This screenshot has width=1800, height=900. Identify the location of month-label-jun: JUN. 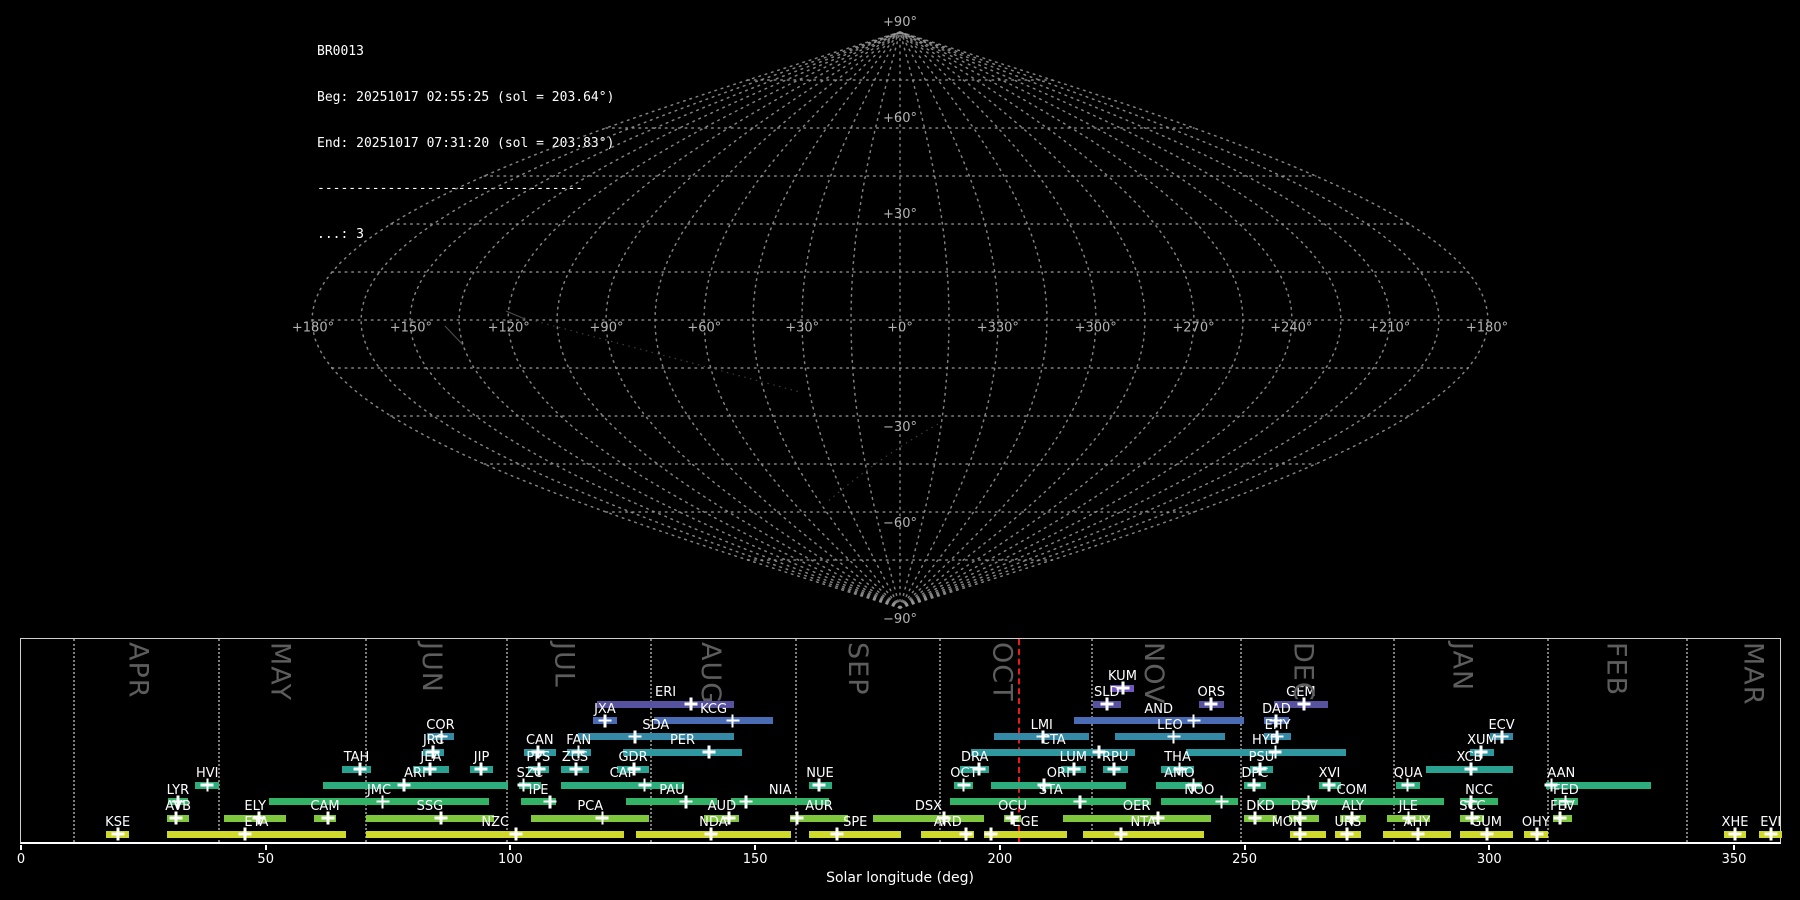
(432, 667).